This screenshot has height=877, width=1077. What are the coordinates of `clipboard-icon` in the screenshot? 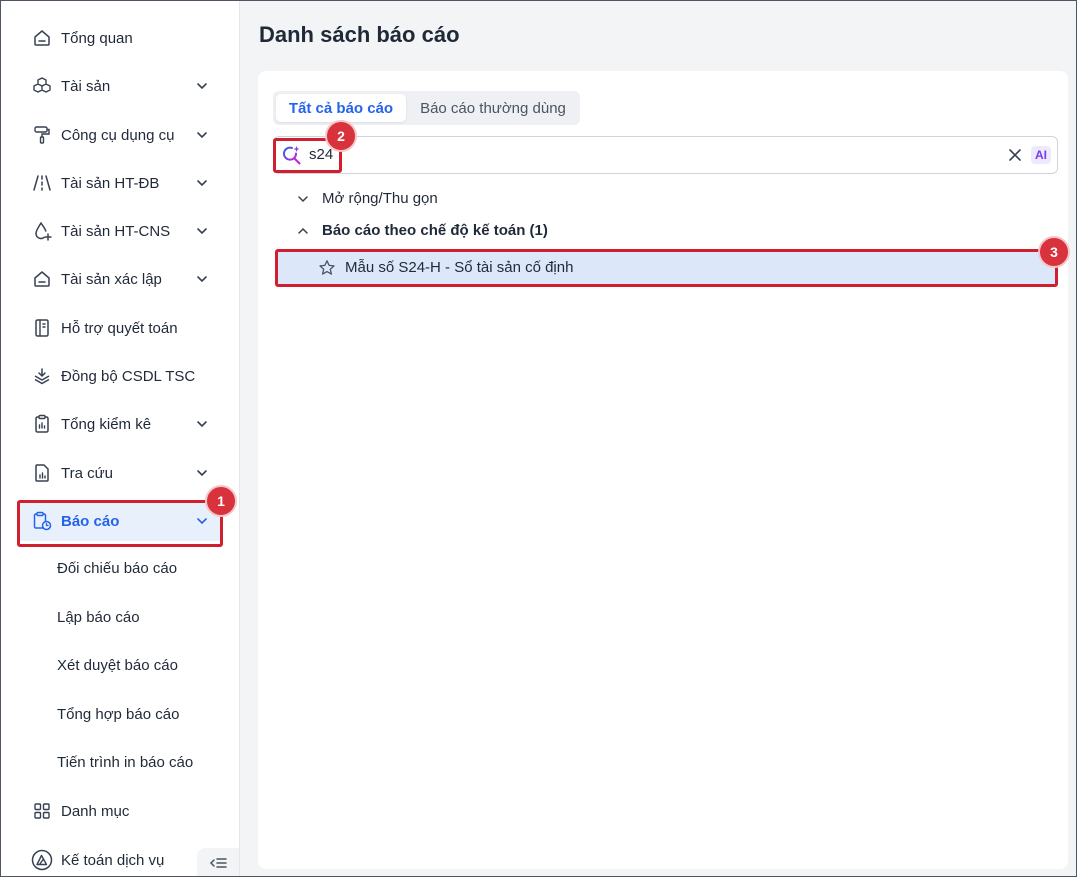 It's located at (42, 424).